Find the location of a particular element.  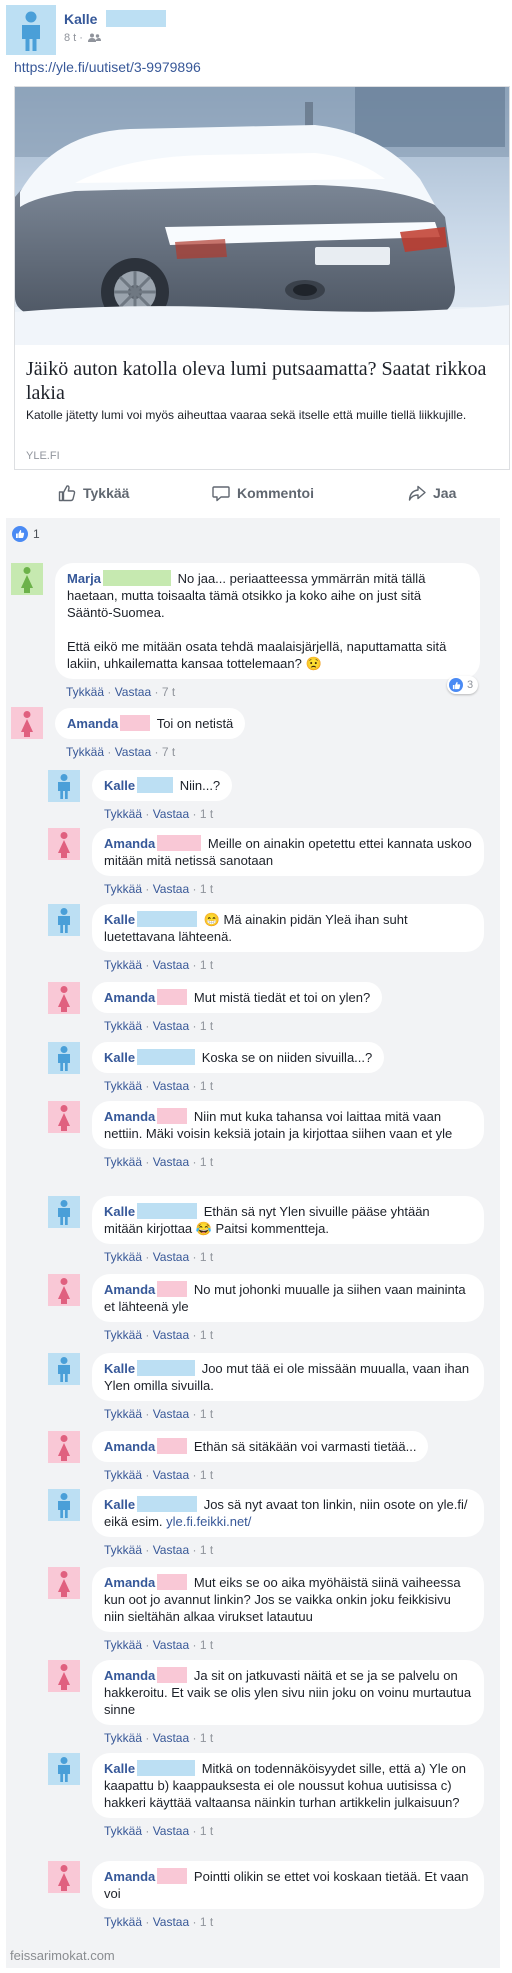

comment-reaction-count: 3 is located at coordinates (463, 685).